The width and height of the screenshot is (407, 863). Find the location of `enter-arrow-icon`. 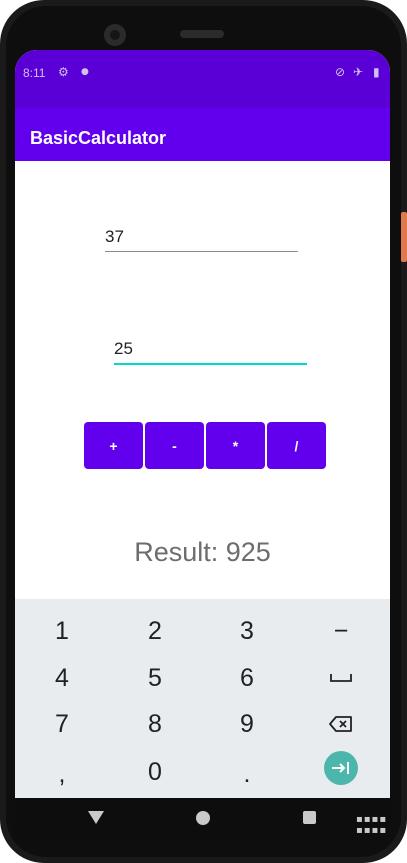

enter-arrow-icon is located at coordinates (340, 768).